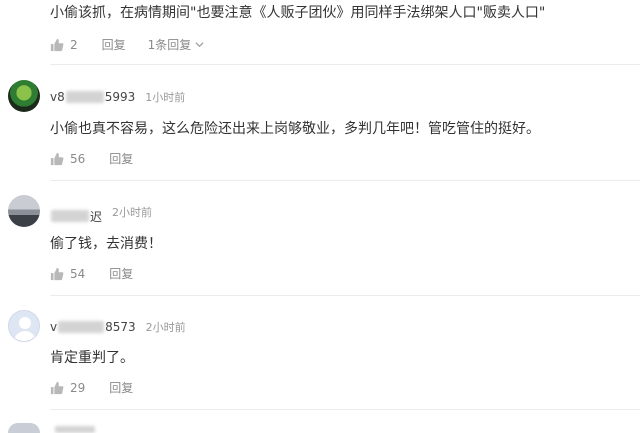  What do you see at coordinates (295, 129) in the screenshot?
I see `comment-text: 小偷也真不容易，这么危险还出来上岗够敬业，多判几年吧！管吃管住的挺好。` at bounding box center [295, 129].